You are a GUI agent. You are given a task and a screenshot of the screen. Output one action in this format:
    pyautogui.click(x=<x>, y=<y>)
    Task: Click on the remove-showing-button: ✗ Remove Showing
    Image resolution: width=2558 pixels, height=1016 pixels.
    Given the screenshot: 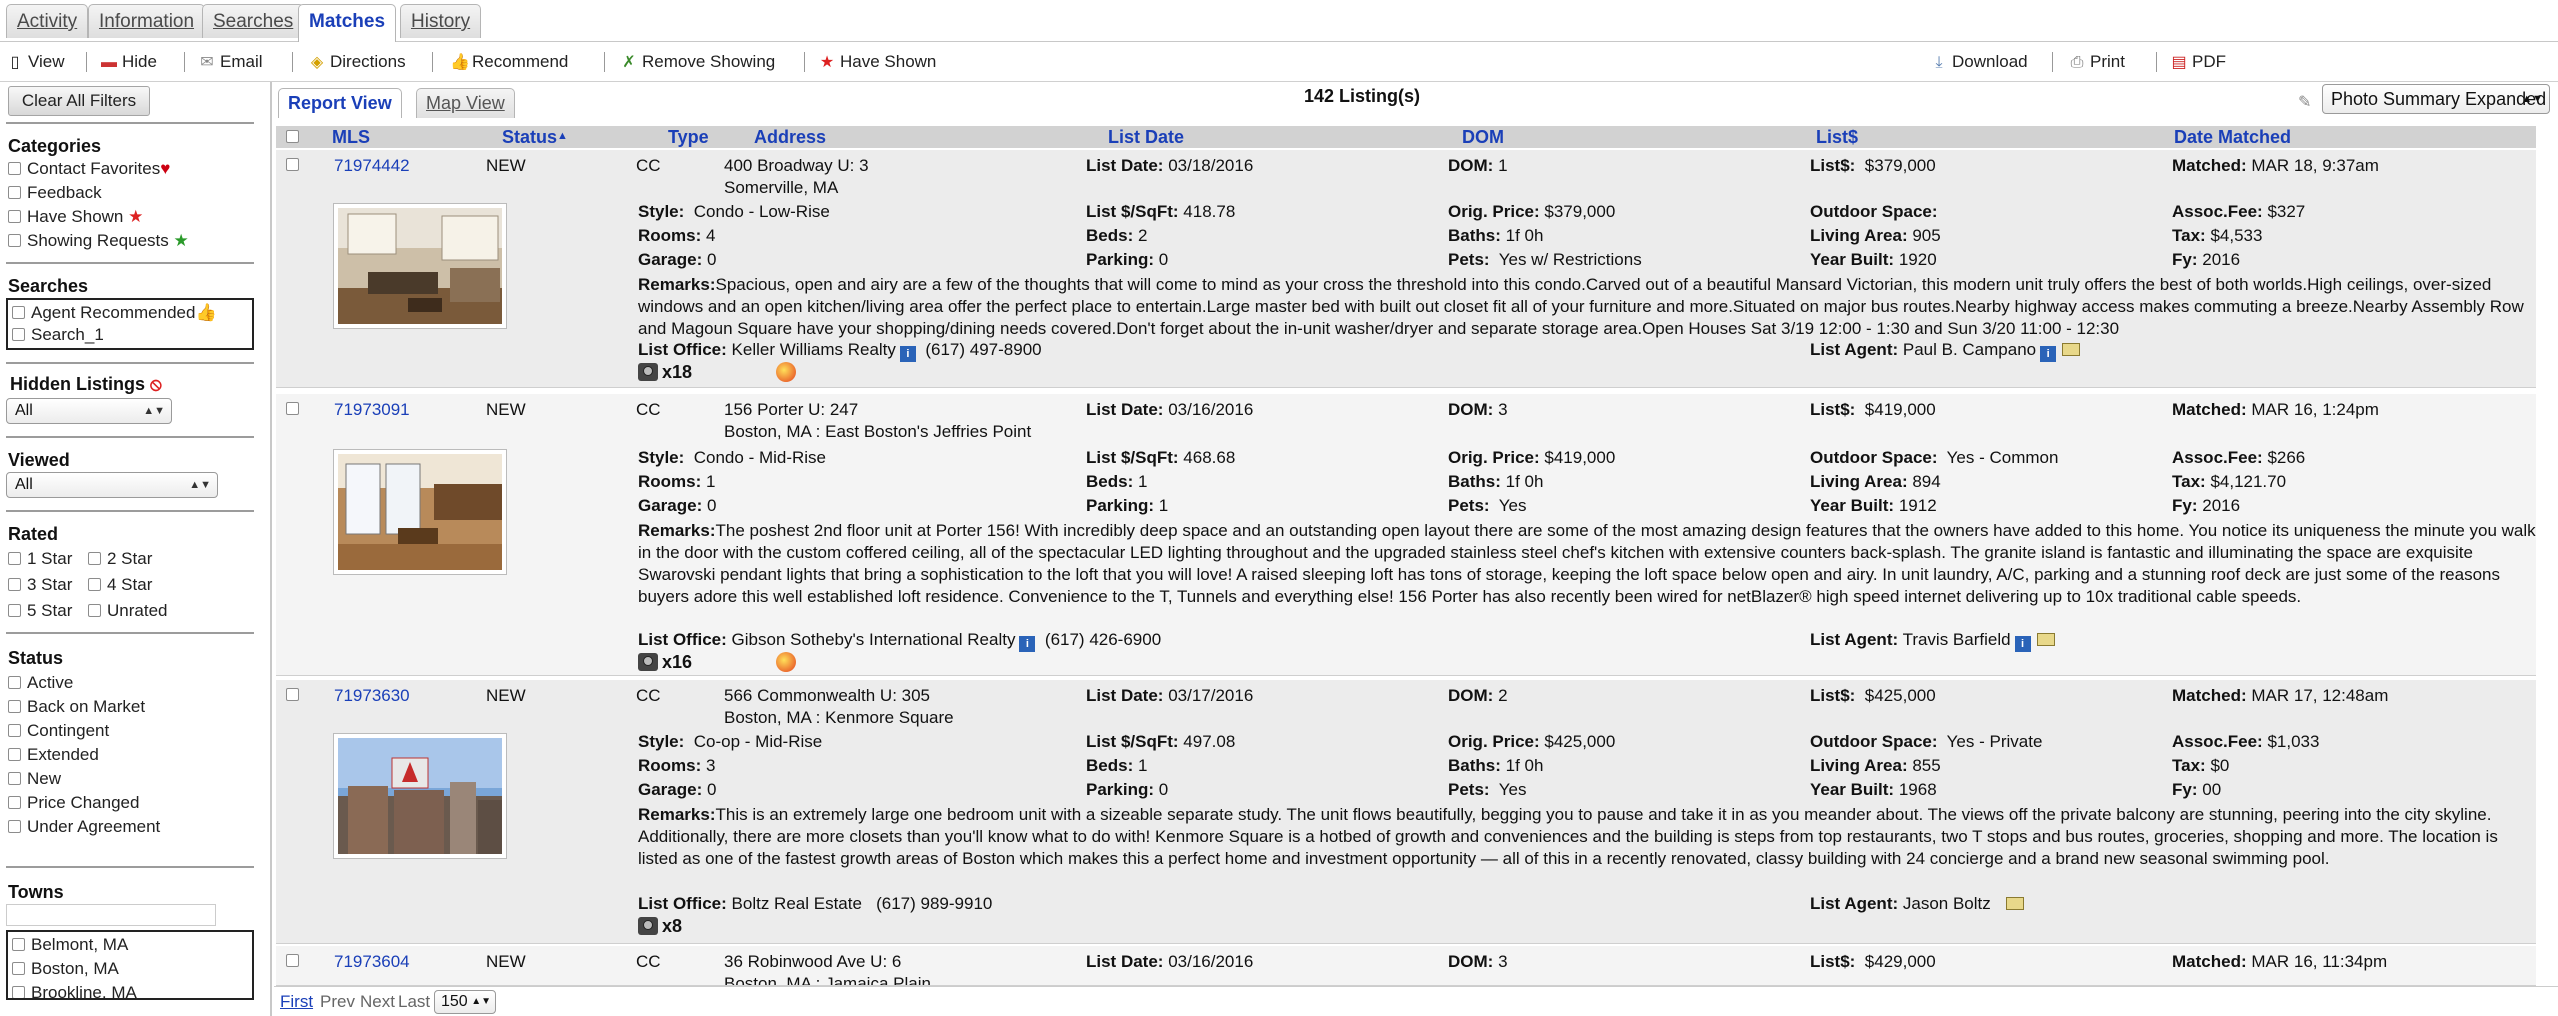 What is the action you would take?
    pyautogui.click(x=697, y=62)
    